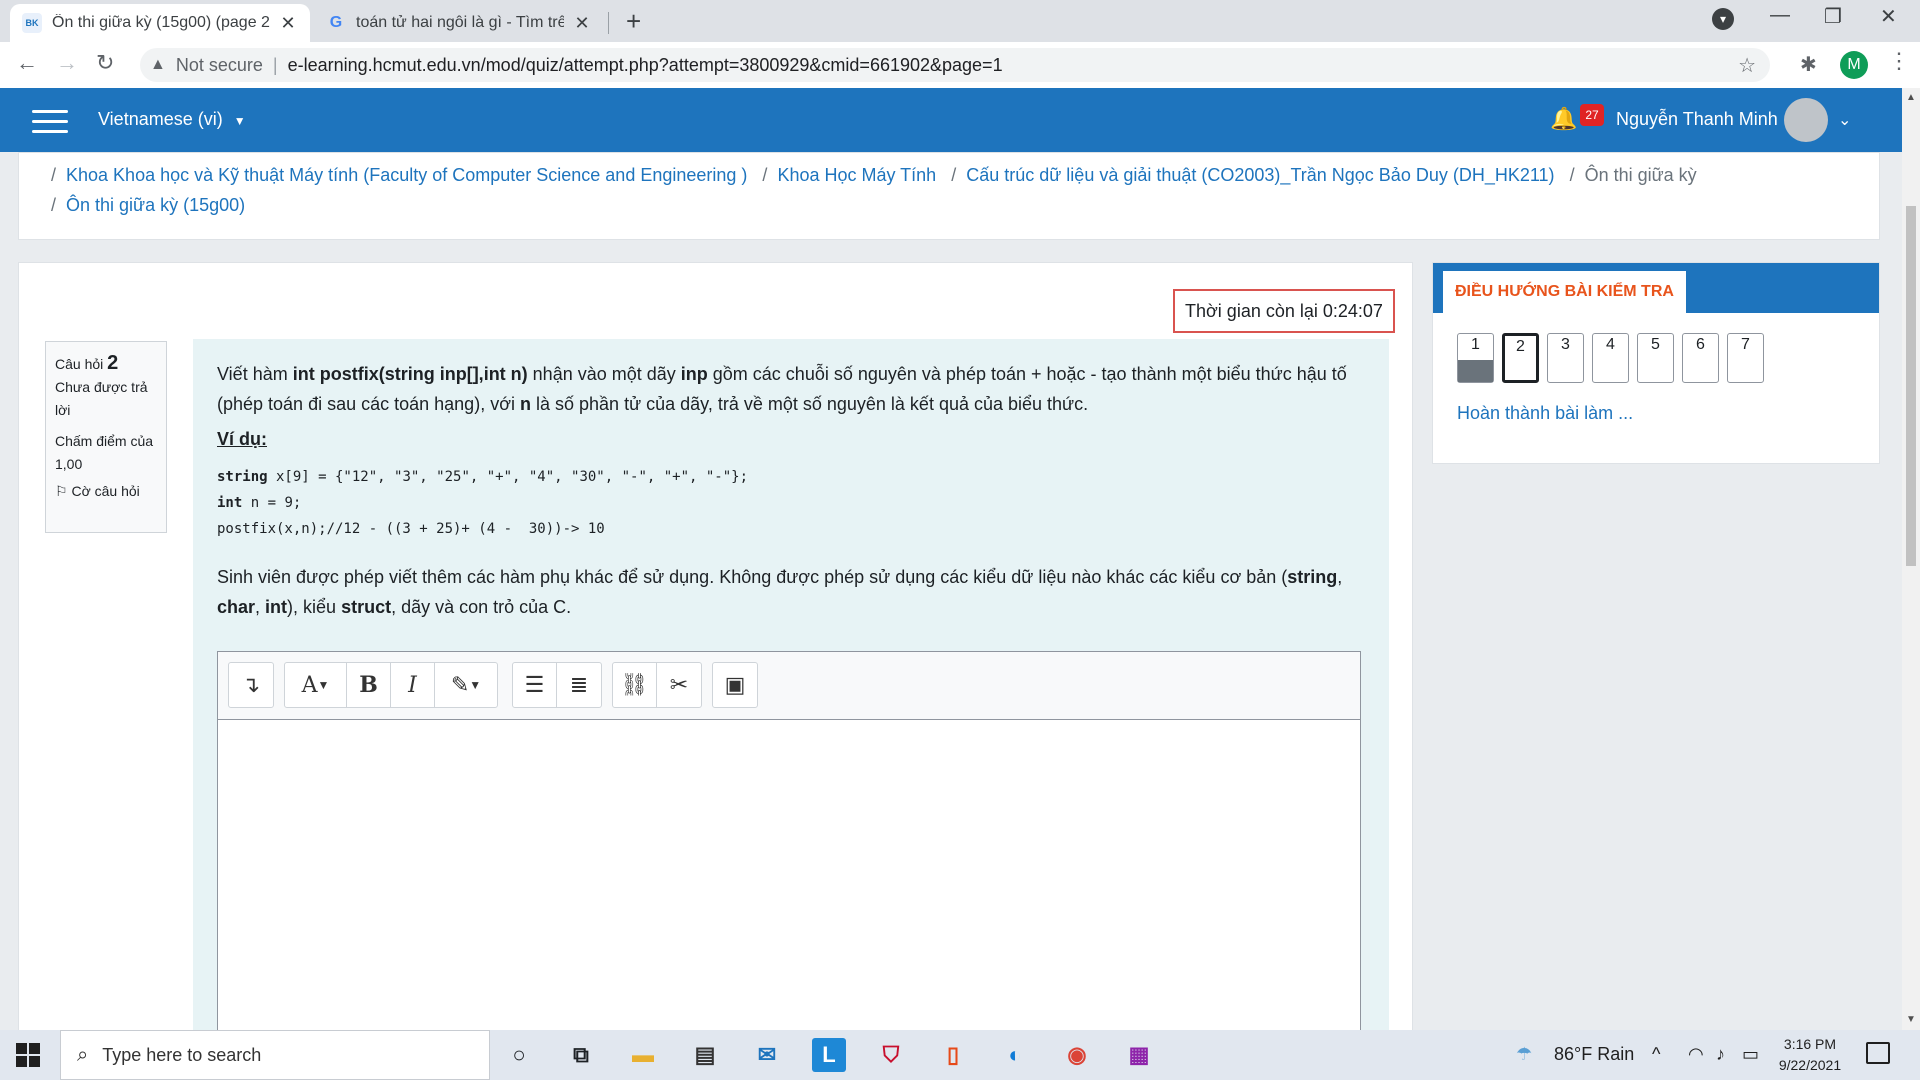  What do you see at coordinates (1520, 346) in the screenshot?
I see `question-nav-label: 2` at bounding box center [1520, 346].